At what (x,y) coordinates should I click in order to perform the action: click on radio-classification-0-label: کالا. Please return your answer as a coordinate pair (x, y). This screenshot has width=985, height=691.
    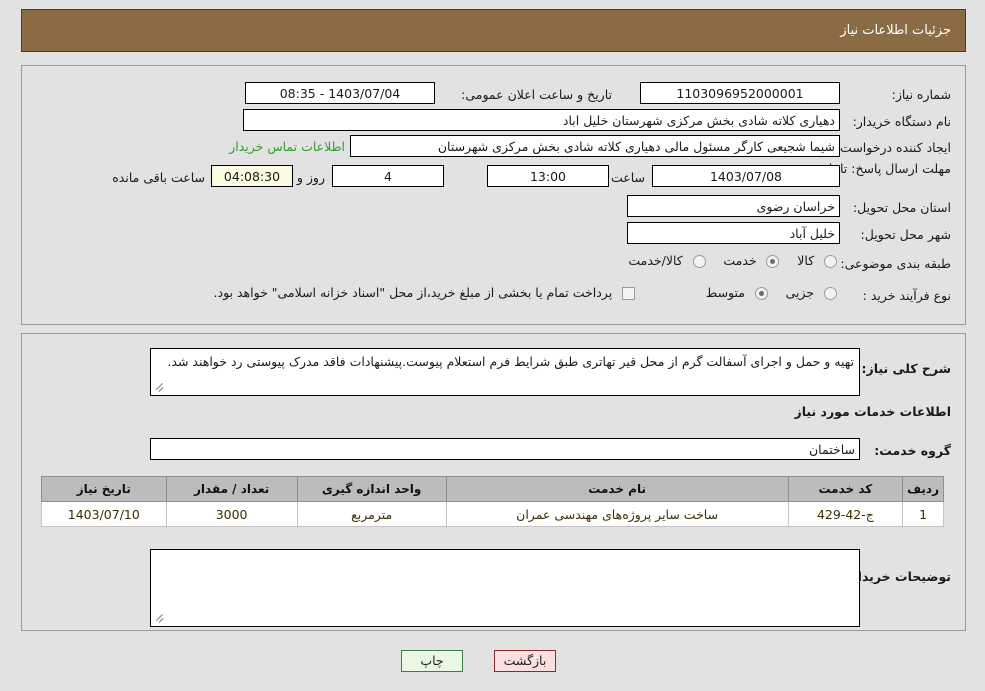
    Looking at the image, I should click on (806, 260).